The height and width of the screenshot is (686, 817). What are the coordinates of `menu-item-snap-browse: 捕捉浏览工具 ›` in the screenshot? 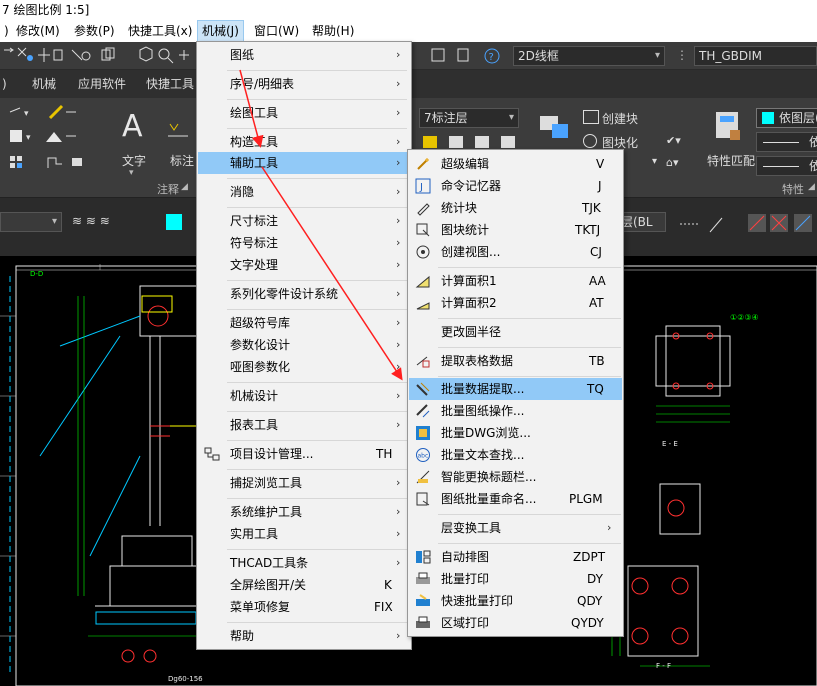 It's located at (304, 483).